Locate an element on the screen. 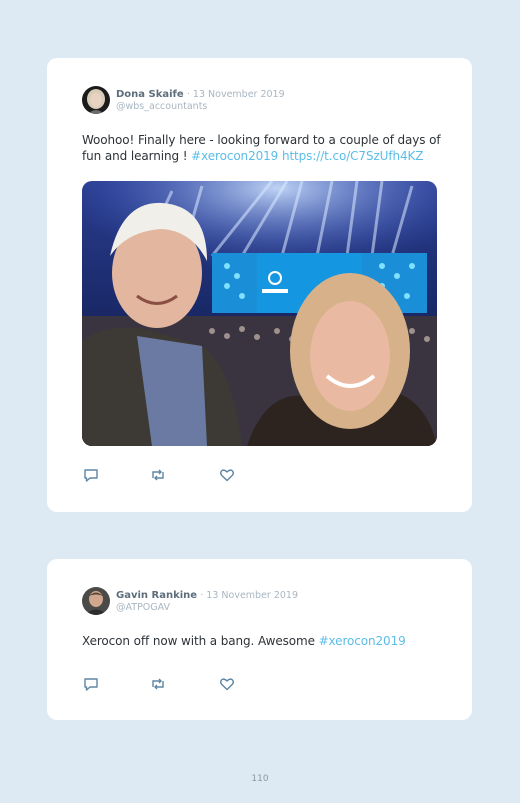 This screenshot has width=520, height=803. author-name: Gavin Rankine is located at coordinates (156, 595).